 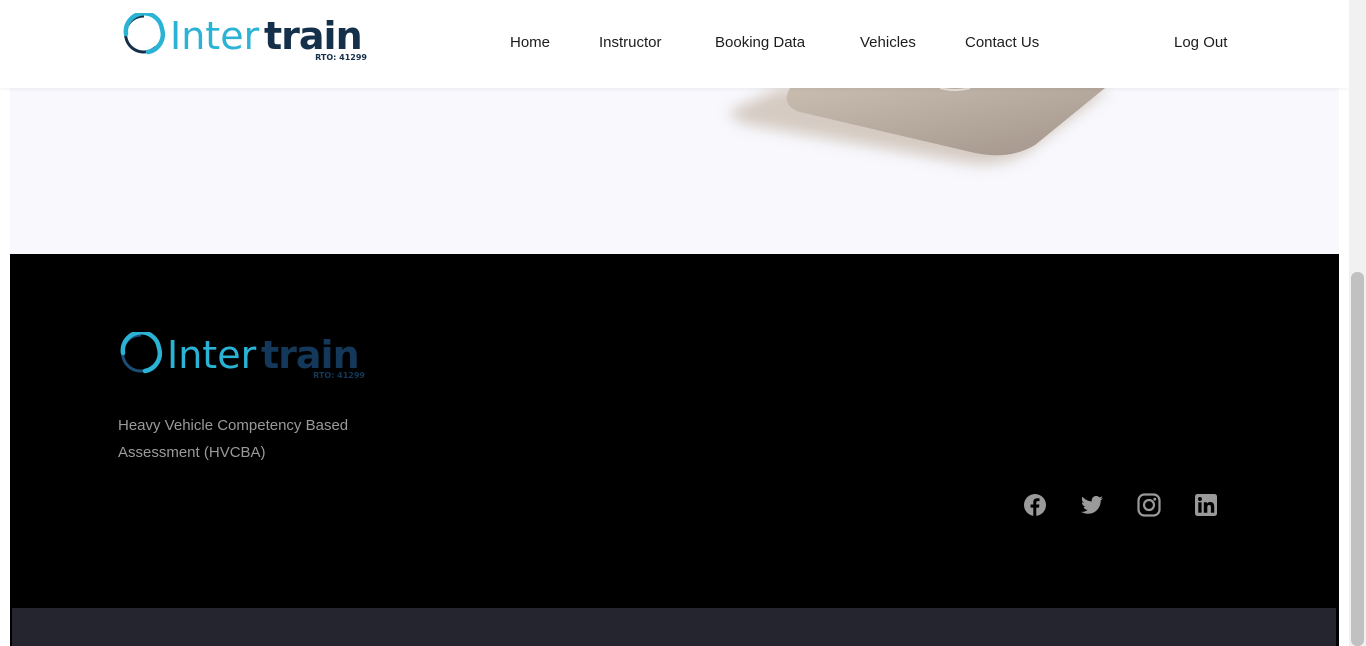 I want to click on logo-wordmark-bold: train, so click(x=313, y=36).